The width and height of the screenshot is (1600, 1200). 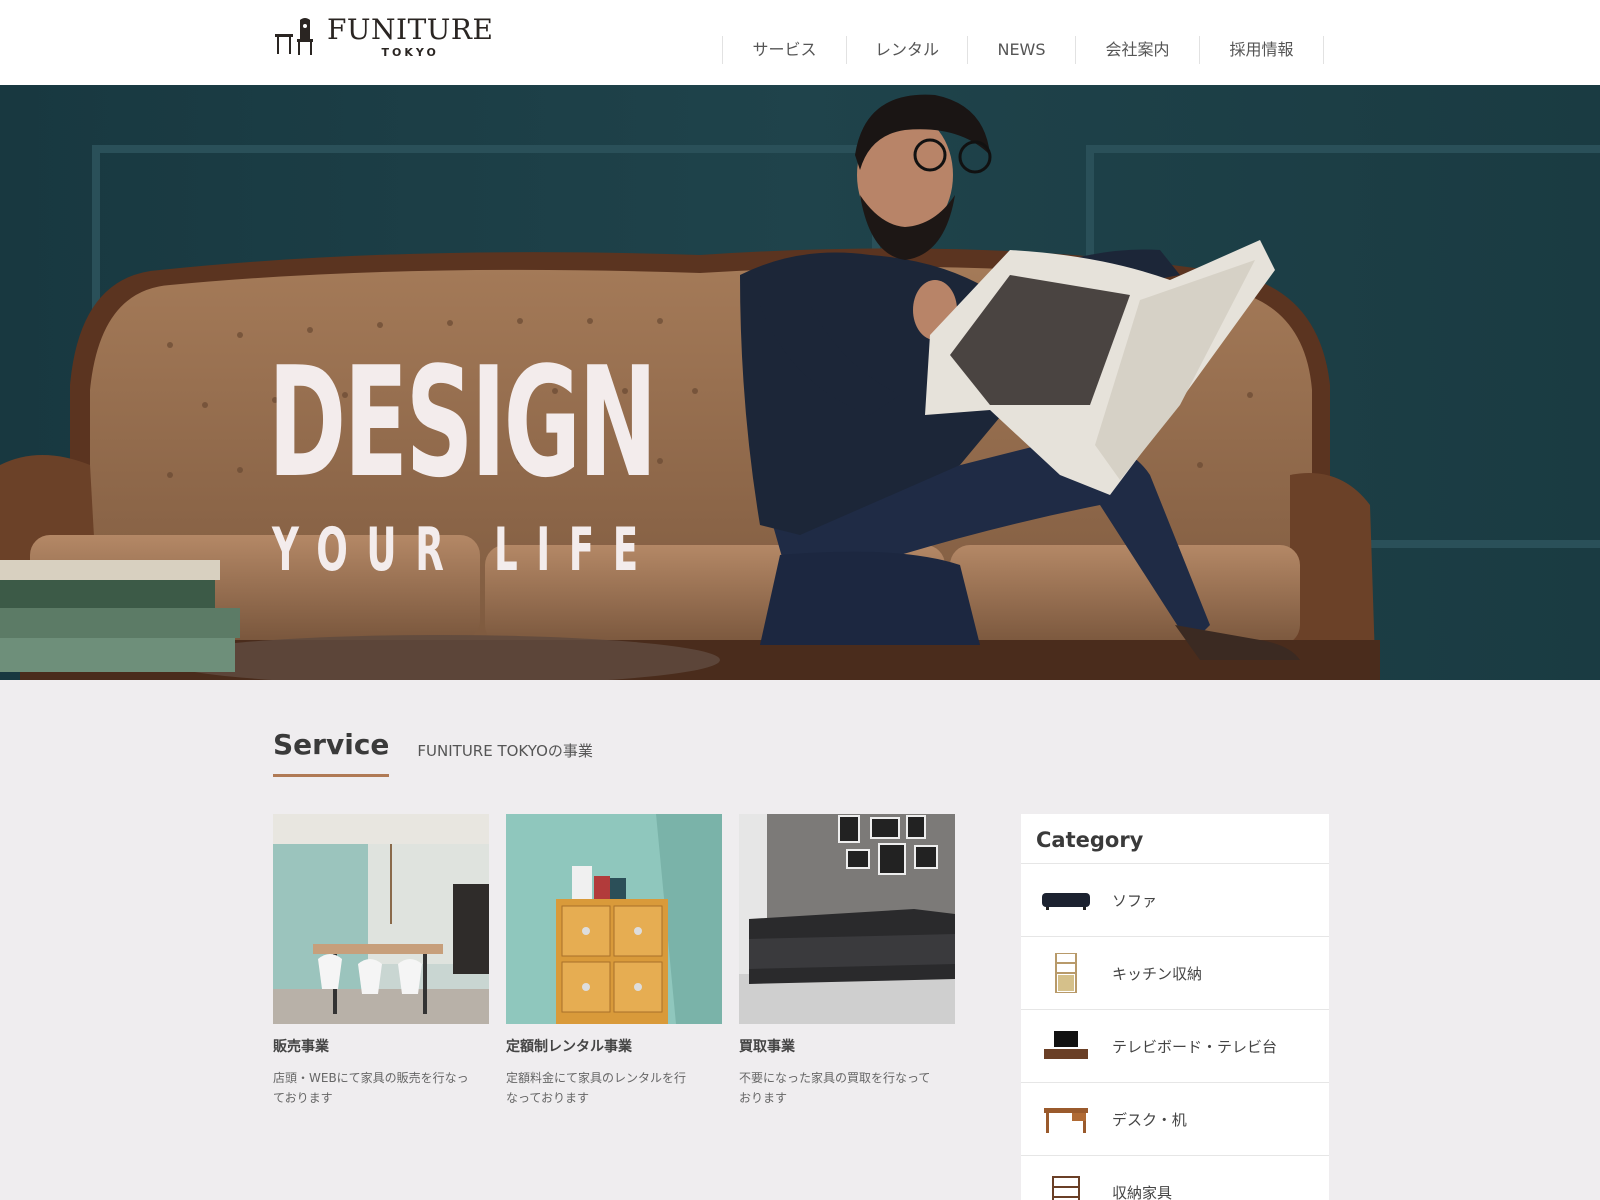 I want to click on service-subtitle: FUNITURE TOKYOの事業, so click(x=505, y=751).